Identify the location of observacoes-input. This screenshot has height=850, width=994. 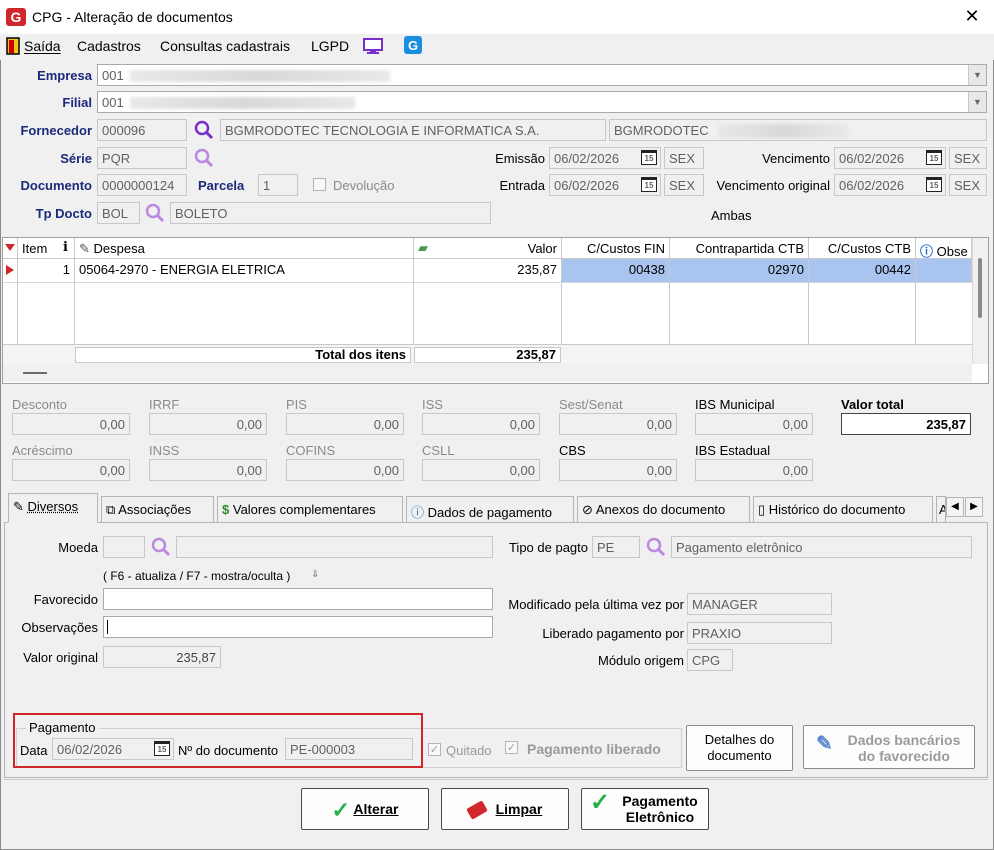
(298, 627).